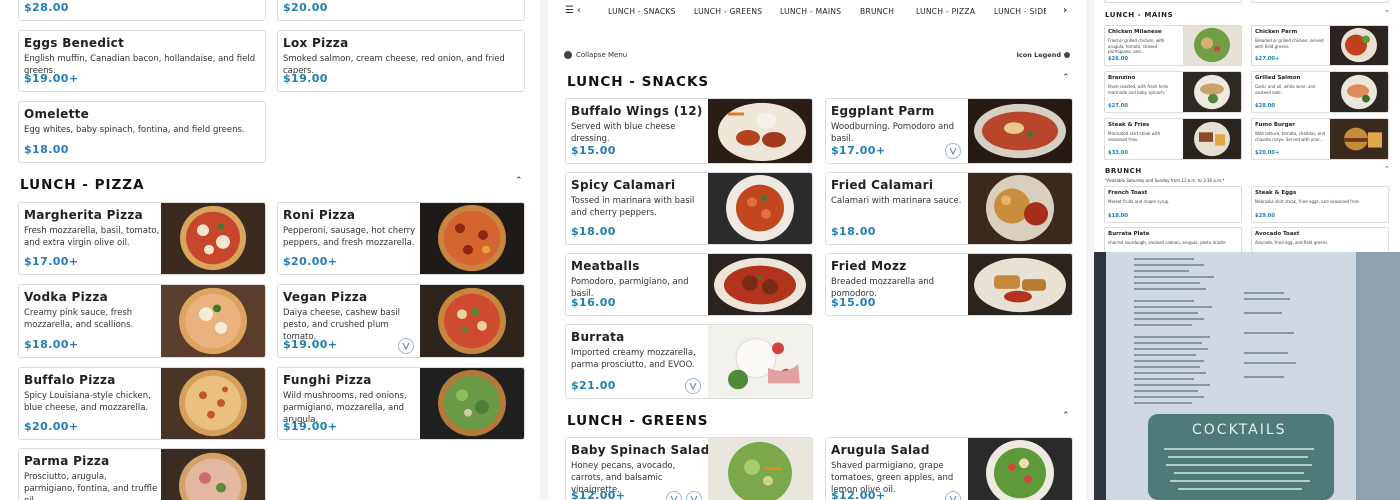  I want to click on item-name: Grilled Salmon, so click(1278, 78).